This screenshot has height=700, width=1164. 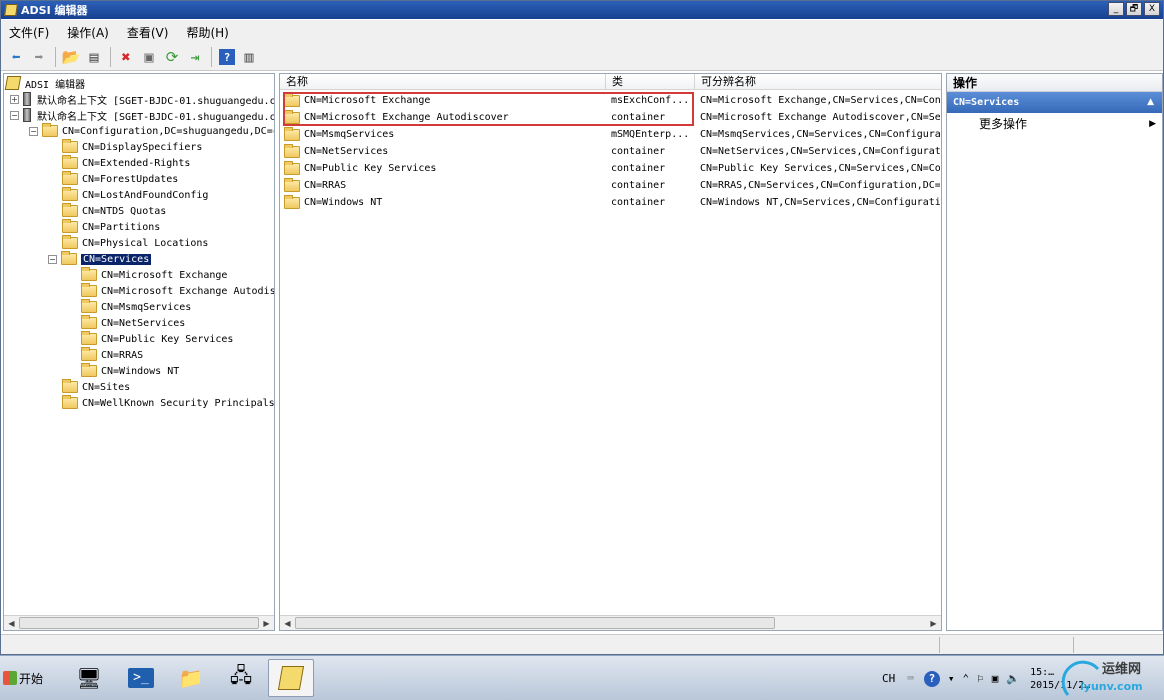 What do you see at coordinates (114, 211) in the screenshot?
I see `tree-node-ntds-quotas: CN=NTDS Quotas` at bounding box center [114, 211].